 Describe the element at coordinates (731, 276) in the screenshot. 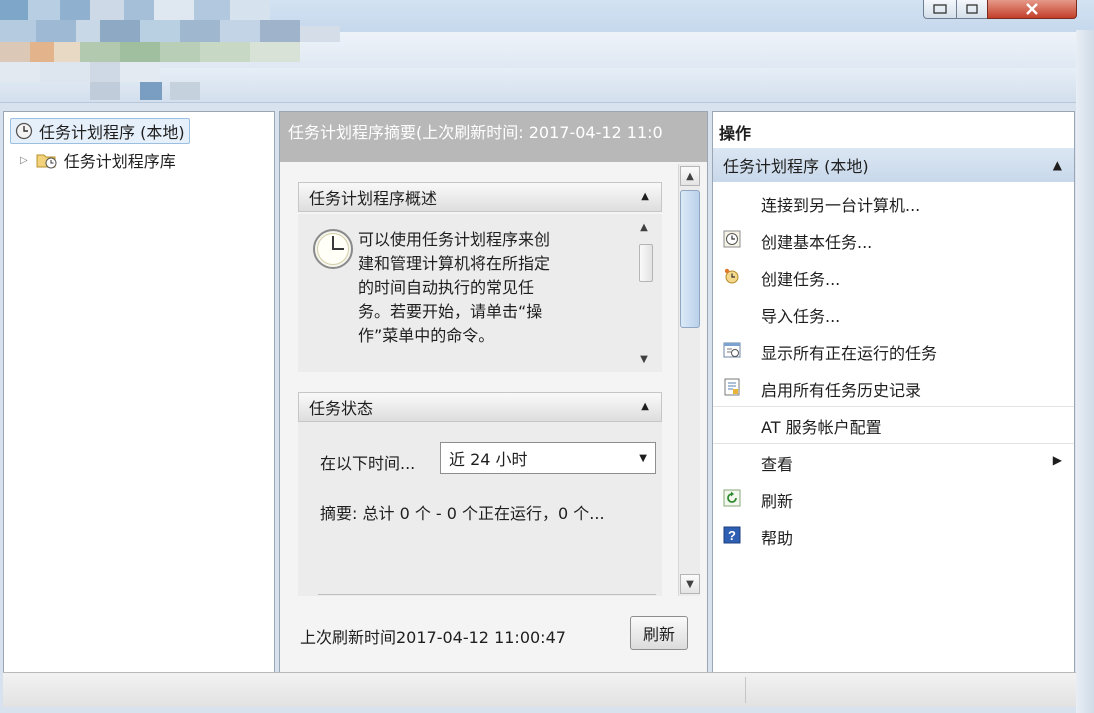

I see `create-task-icon` at that location.